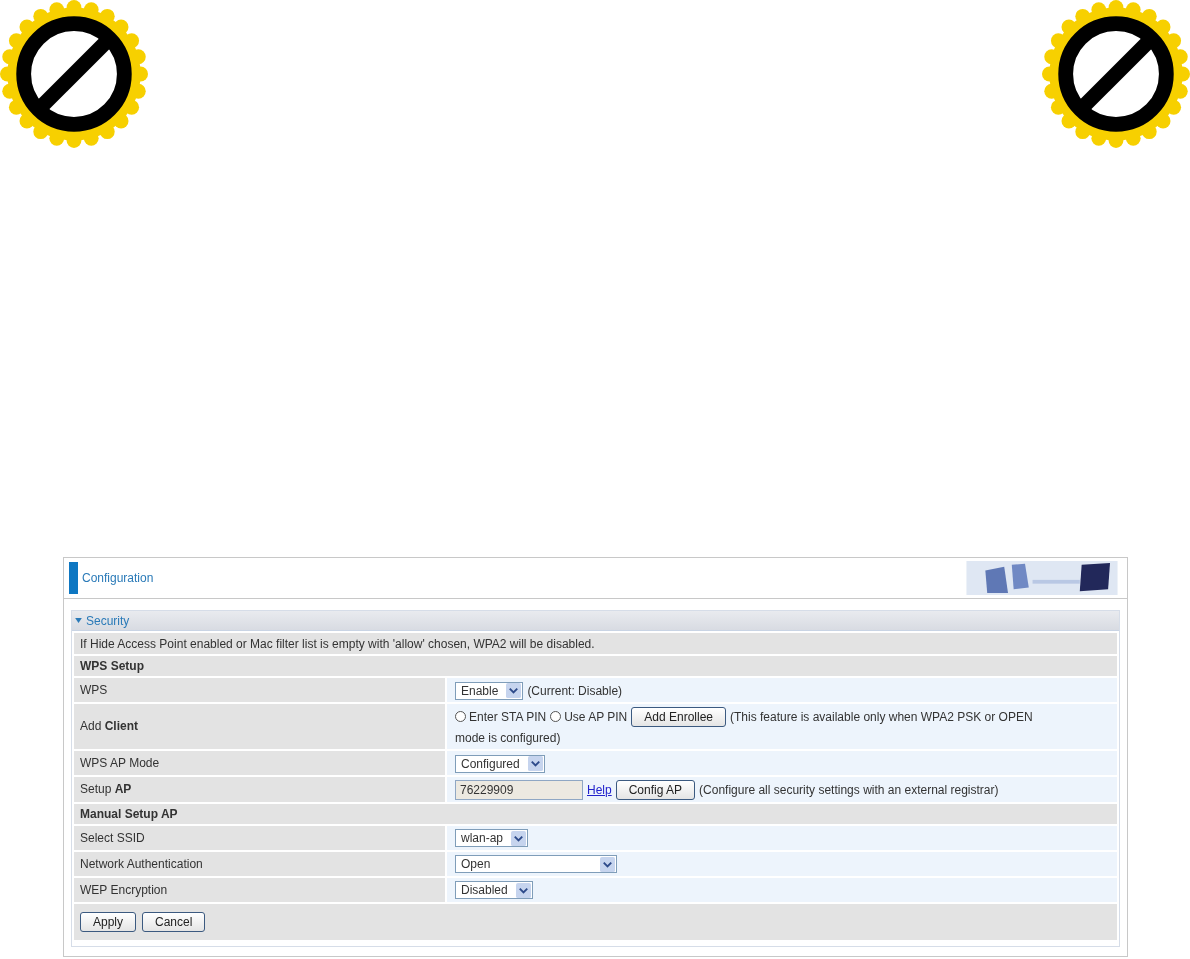 This screenshot has height=959, width=1190. I want to click on accent-bar, so click(73, 578).